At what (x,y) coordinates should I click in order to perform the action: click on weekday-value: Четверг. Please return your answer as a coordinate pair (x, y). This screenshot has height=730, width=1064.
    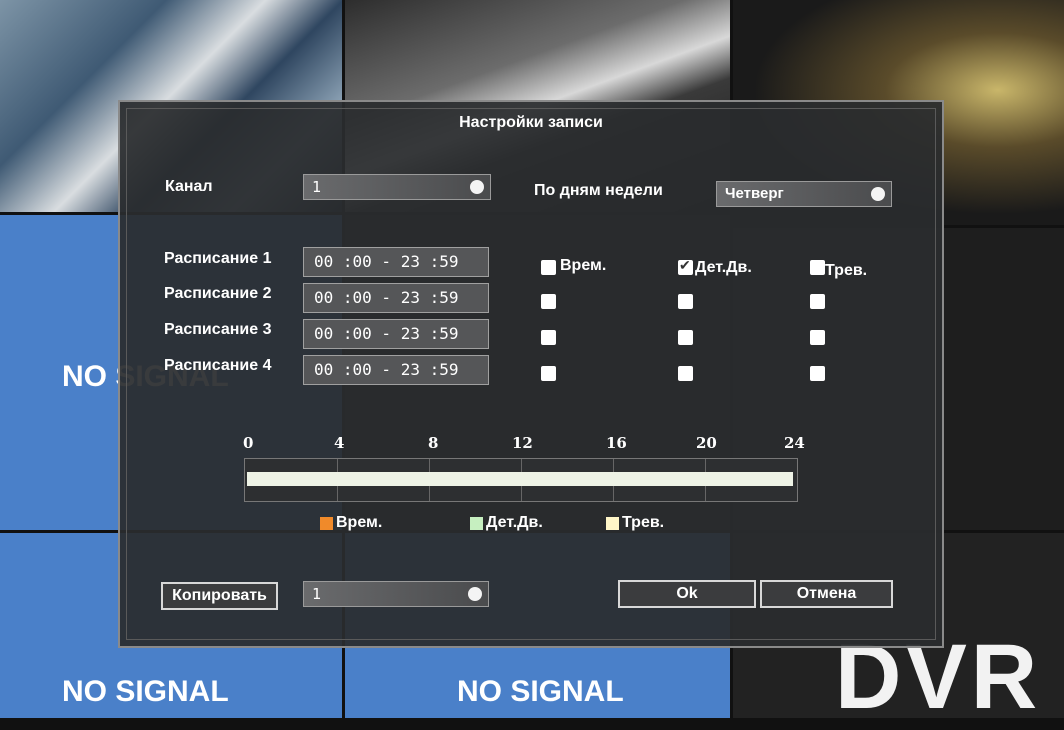
    Looking at the image, I should click on (754, 193).